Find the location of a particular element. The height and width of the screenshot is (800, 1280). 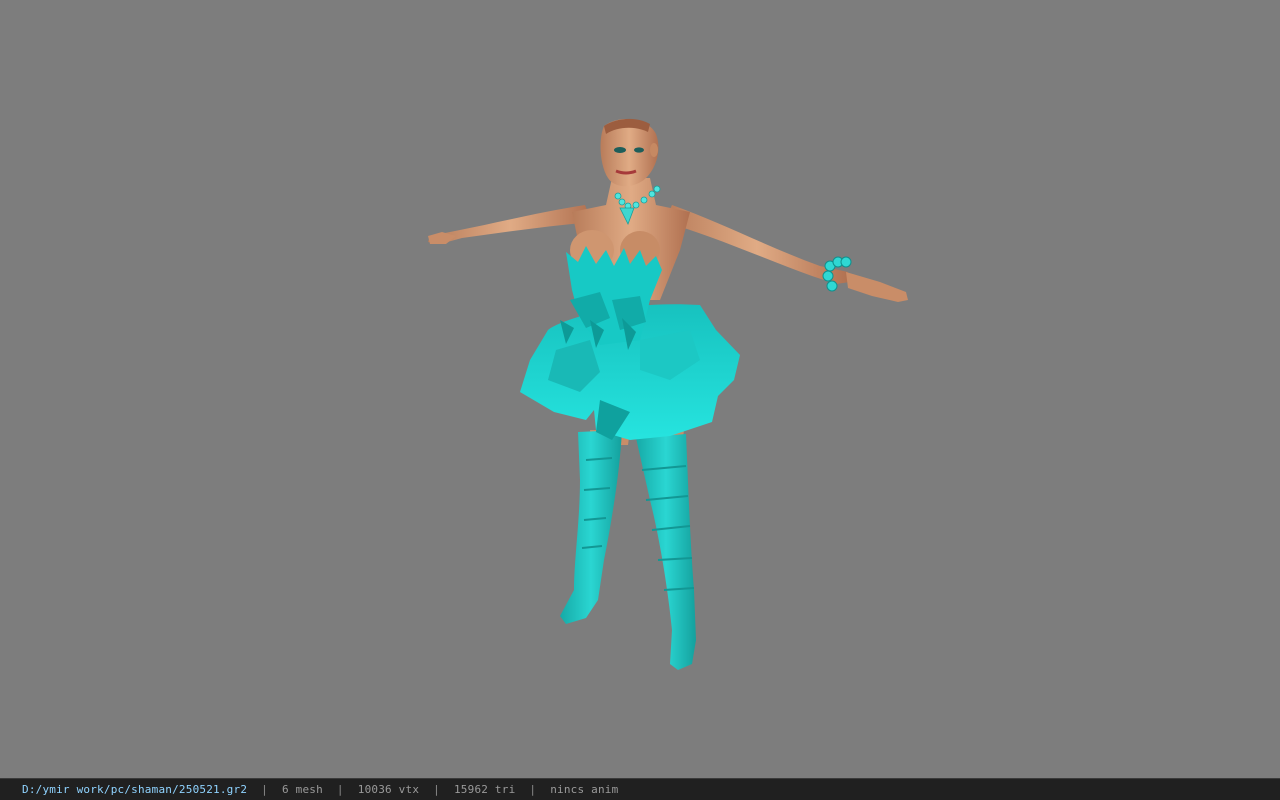

mesh-count: 6 mesh is located at coordinates (302, 789).